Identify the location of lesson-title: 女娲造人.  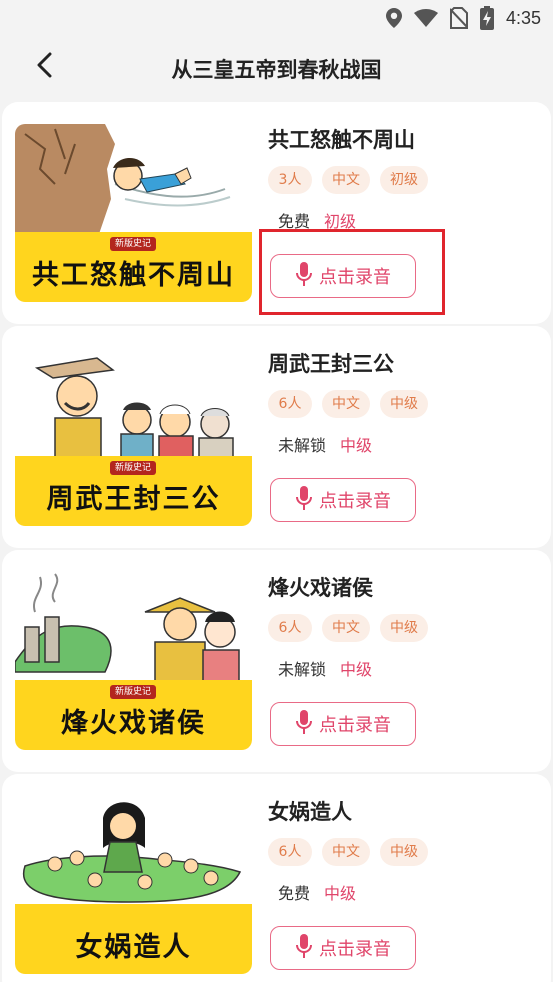
(310, 812).